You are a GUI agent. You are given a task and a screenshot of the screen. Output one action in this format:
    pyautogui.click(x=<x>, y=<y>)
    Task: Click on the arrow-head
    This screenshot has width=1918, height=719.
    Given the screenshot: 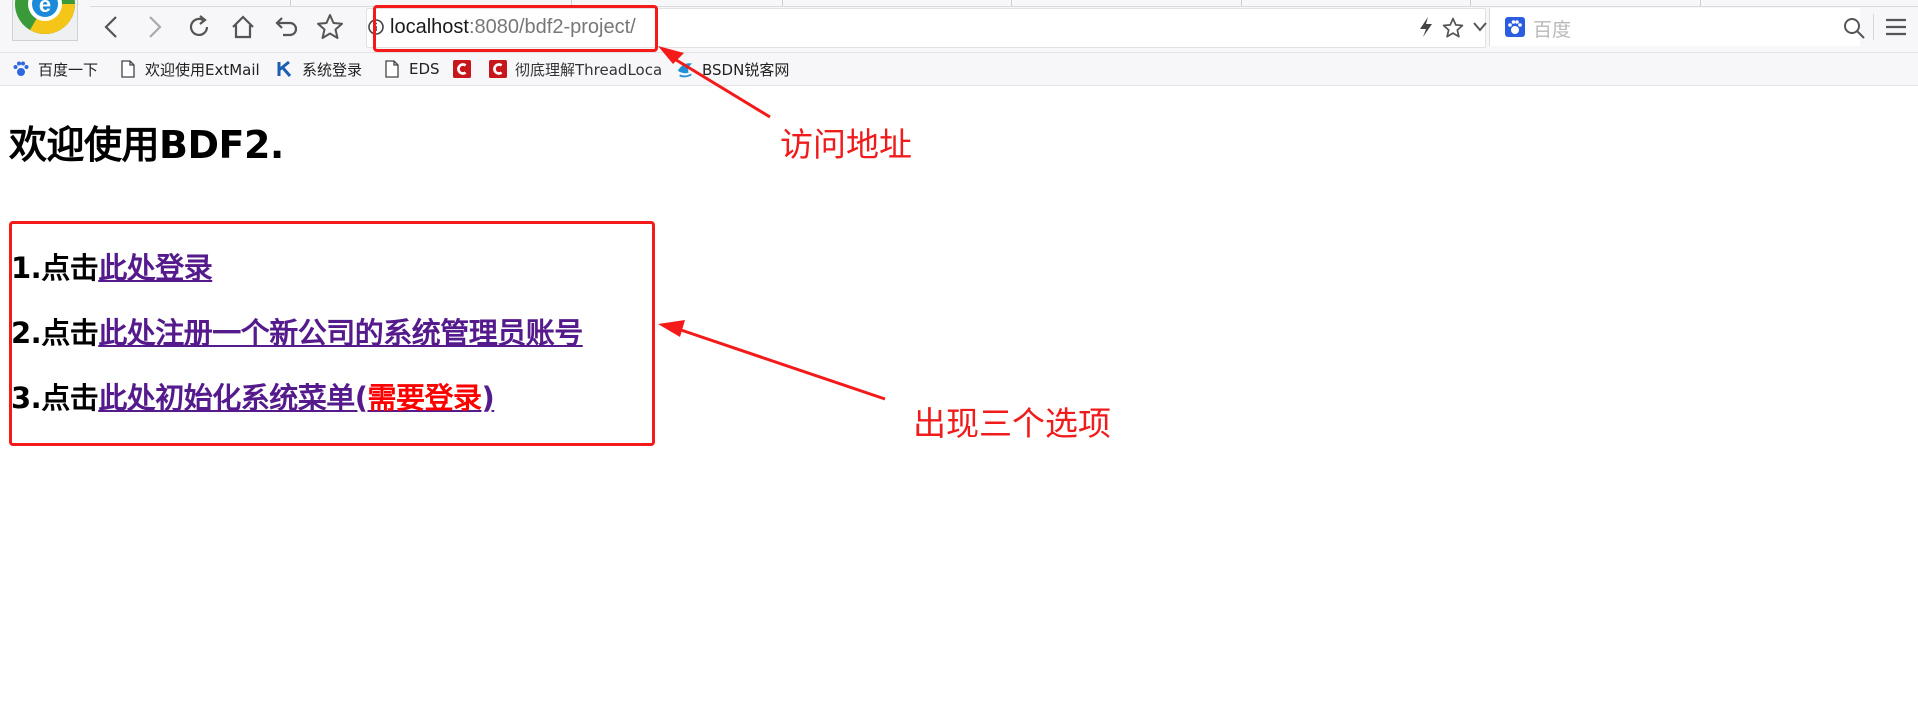 What is the action you would take?
    pyautogui.click(x=671, y=328)
    